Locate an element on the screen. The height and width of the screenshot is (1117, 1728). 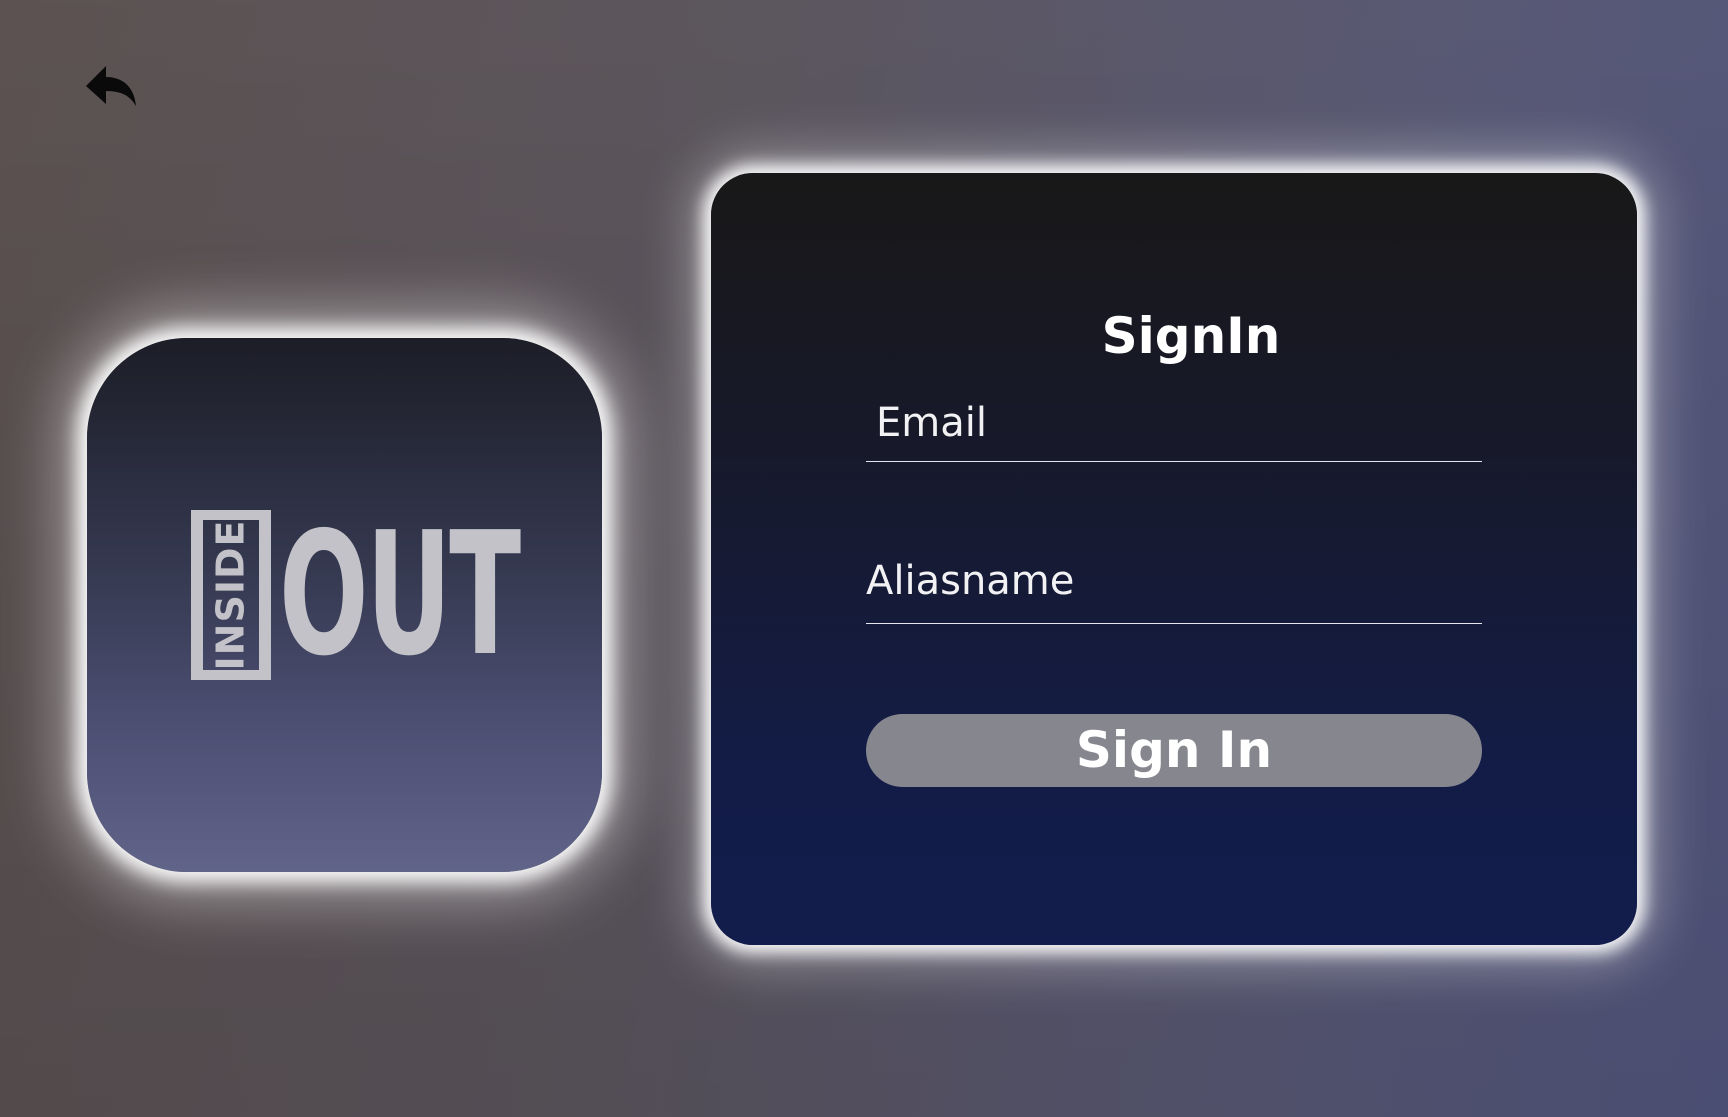
email-field-wrapper is located at coordinates (1174, 428).